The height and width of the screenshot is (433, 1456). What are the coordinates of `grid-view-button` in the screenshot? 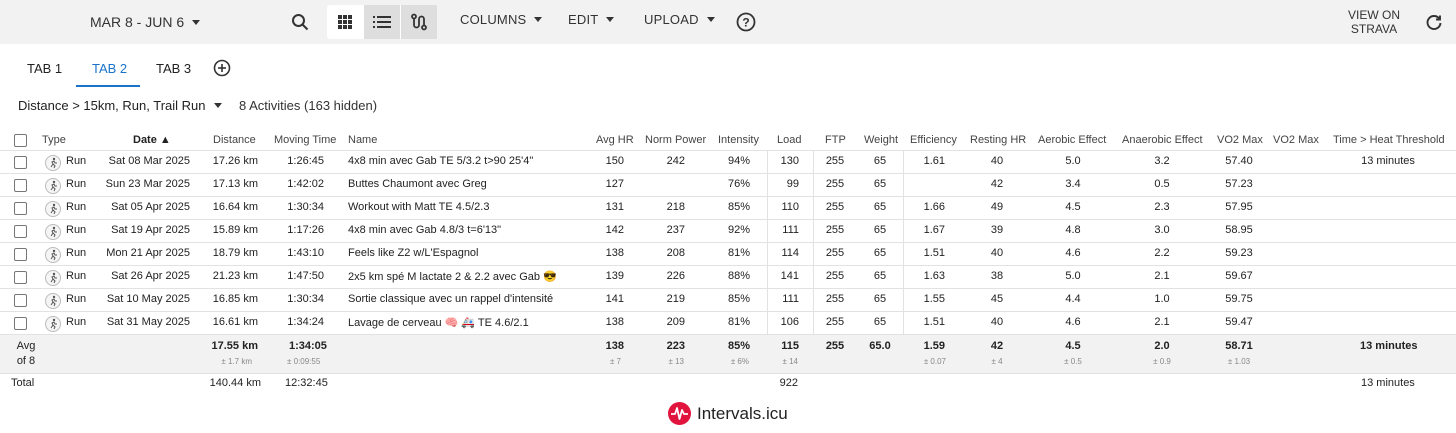 It's located at (345, 22).